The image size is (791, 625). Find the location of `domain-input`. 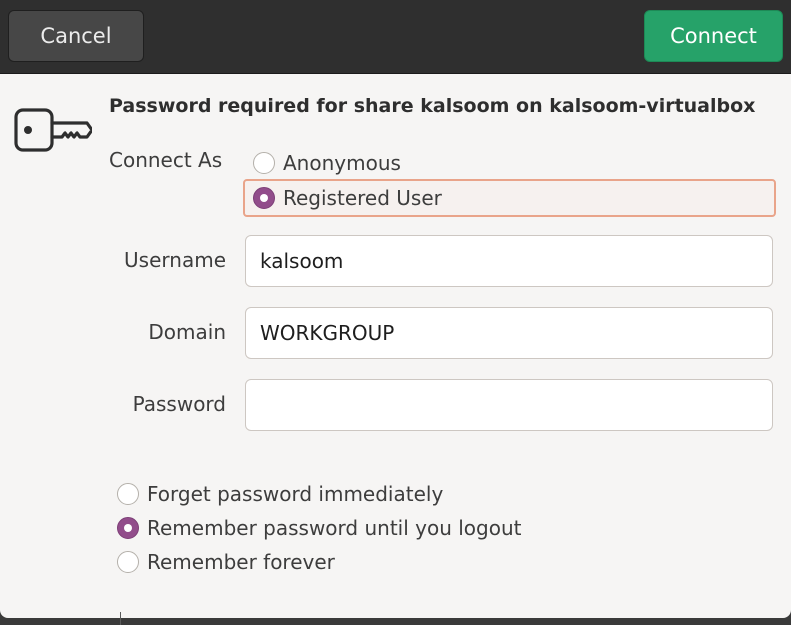

domain-input is located at coordinates (509, 333).